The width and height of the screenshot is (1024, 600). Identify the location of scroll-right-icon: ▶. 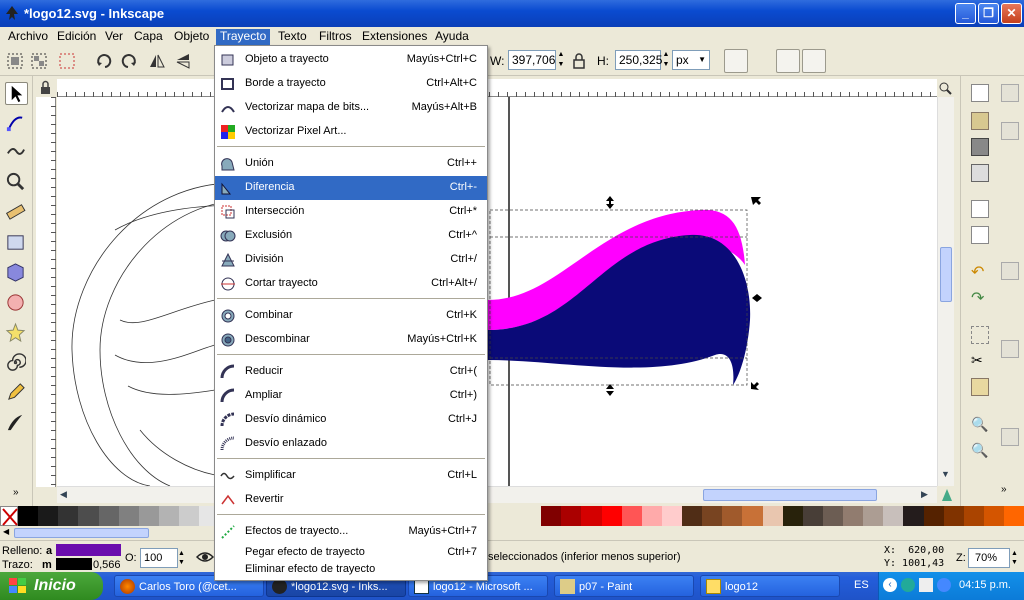
(924, 494).